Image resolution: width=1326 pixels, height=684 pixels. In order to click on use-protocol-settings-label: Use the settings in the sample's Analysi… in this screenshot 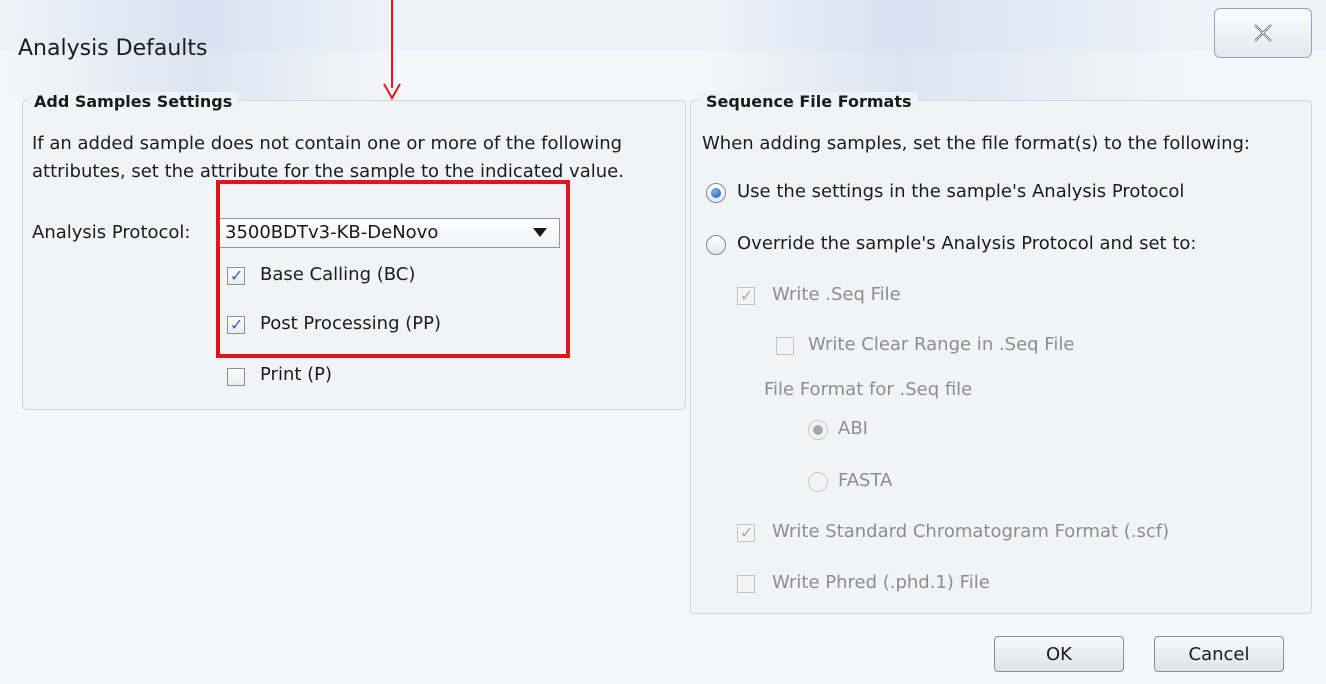, I will do `click(961, 191)`.